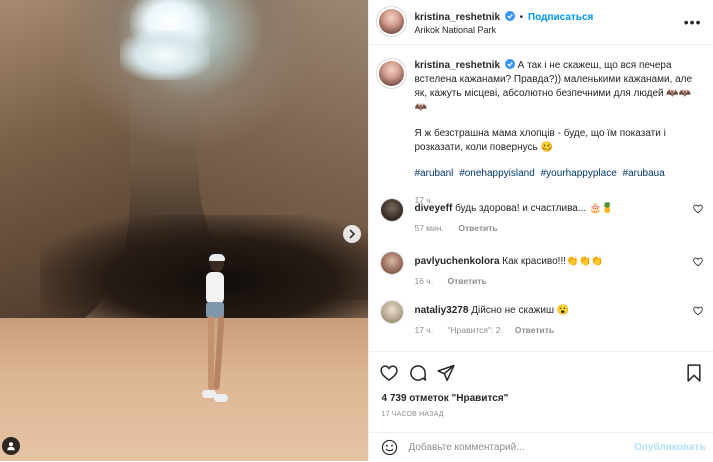  I want to click on comment-icon, so click(418, 373).